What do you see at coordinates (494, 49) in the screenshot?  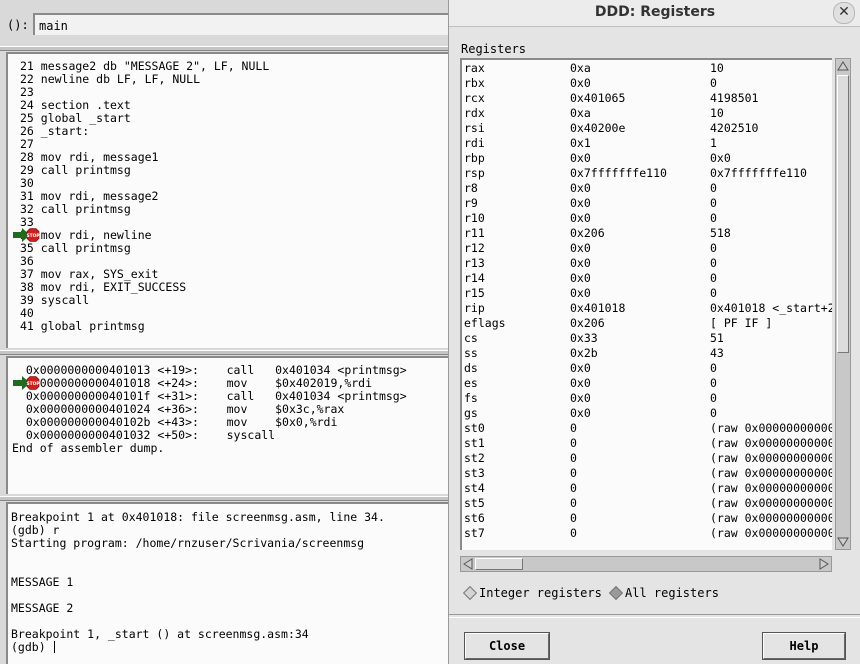 I see `registers-label: Registers` at bounding box center [494, 49].